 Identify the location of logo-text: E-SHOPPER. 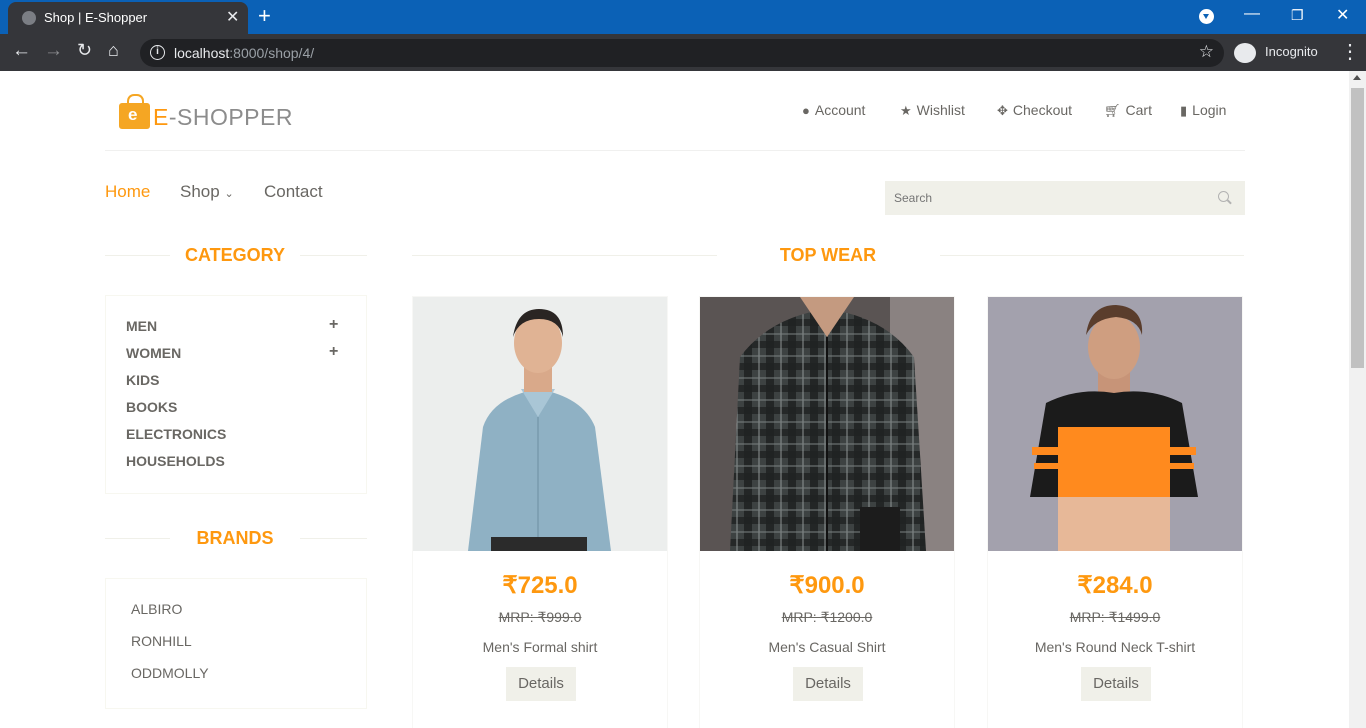
(223, 117).